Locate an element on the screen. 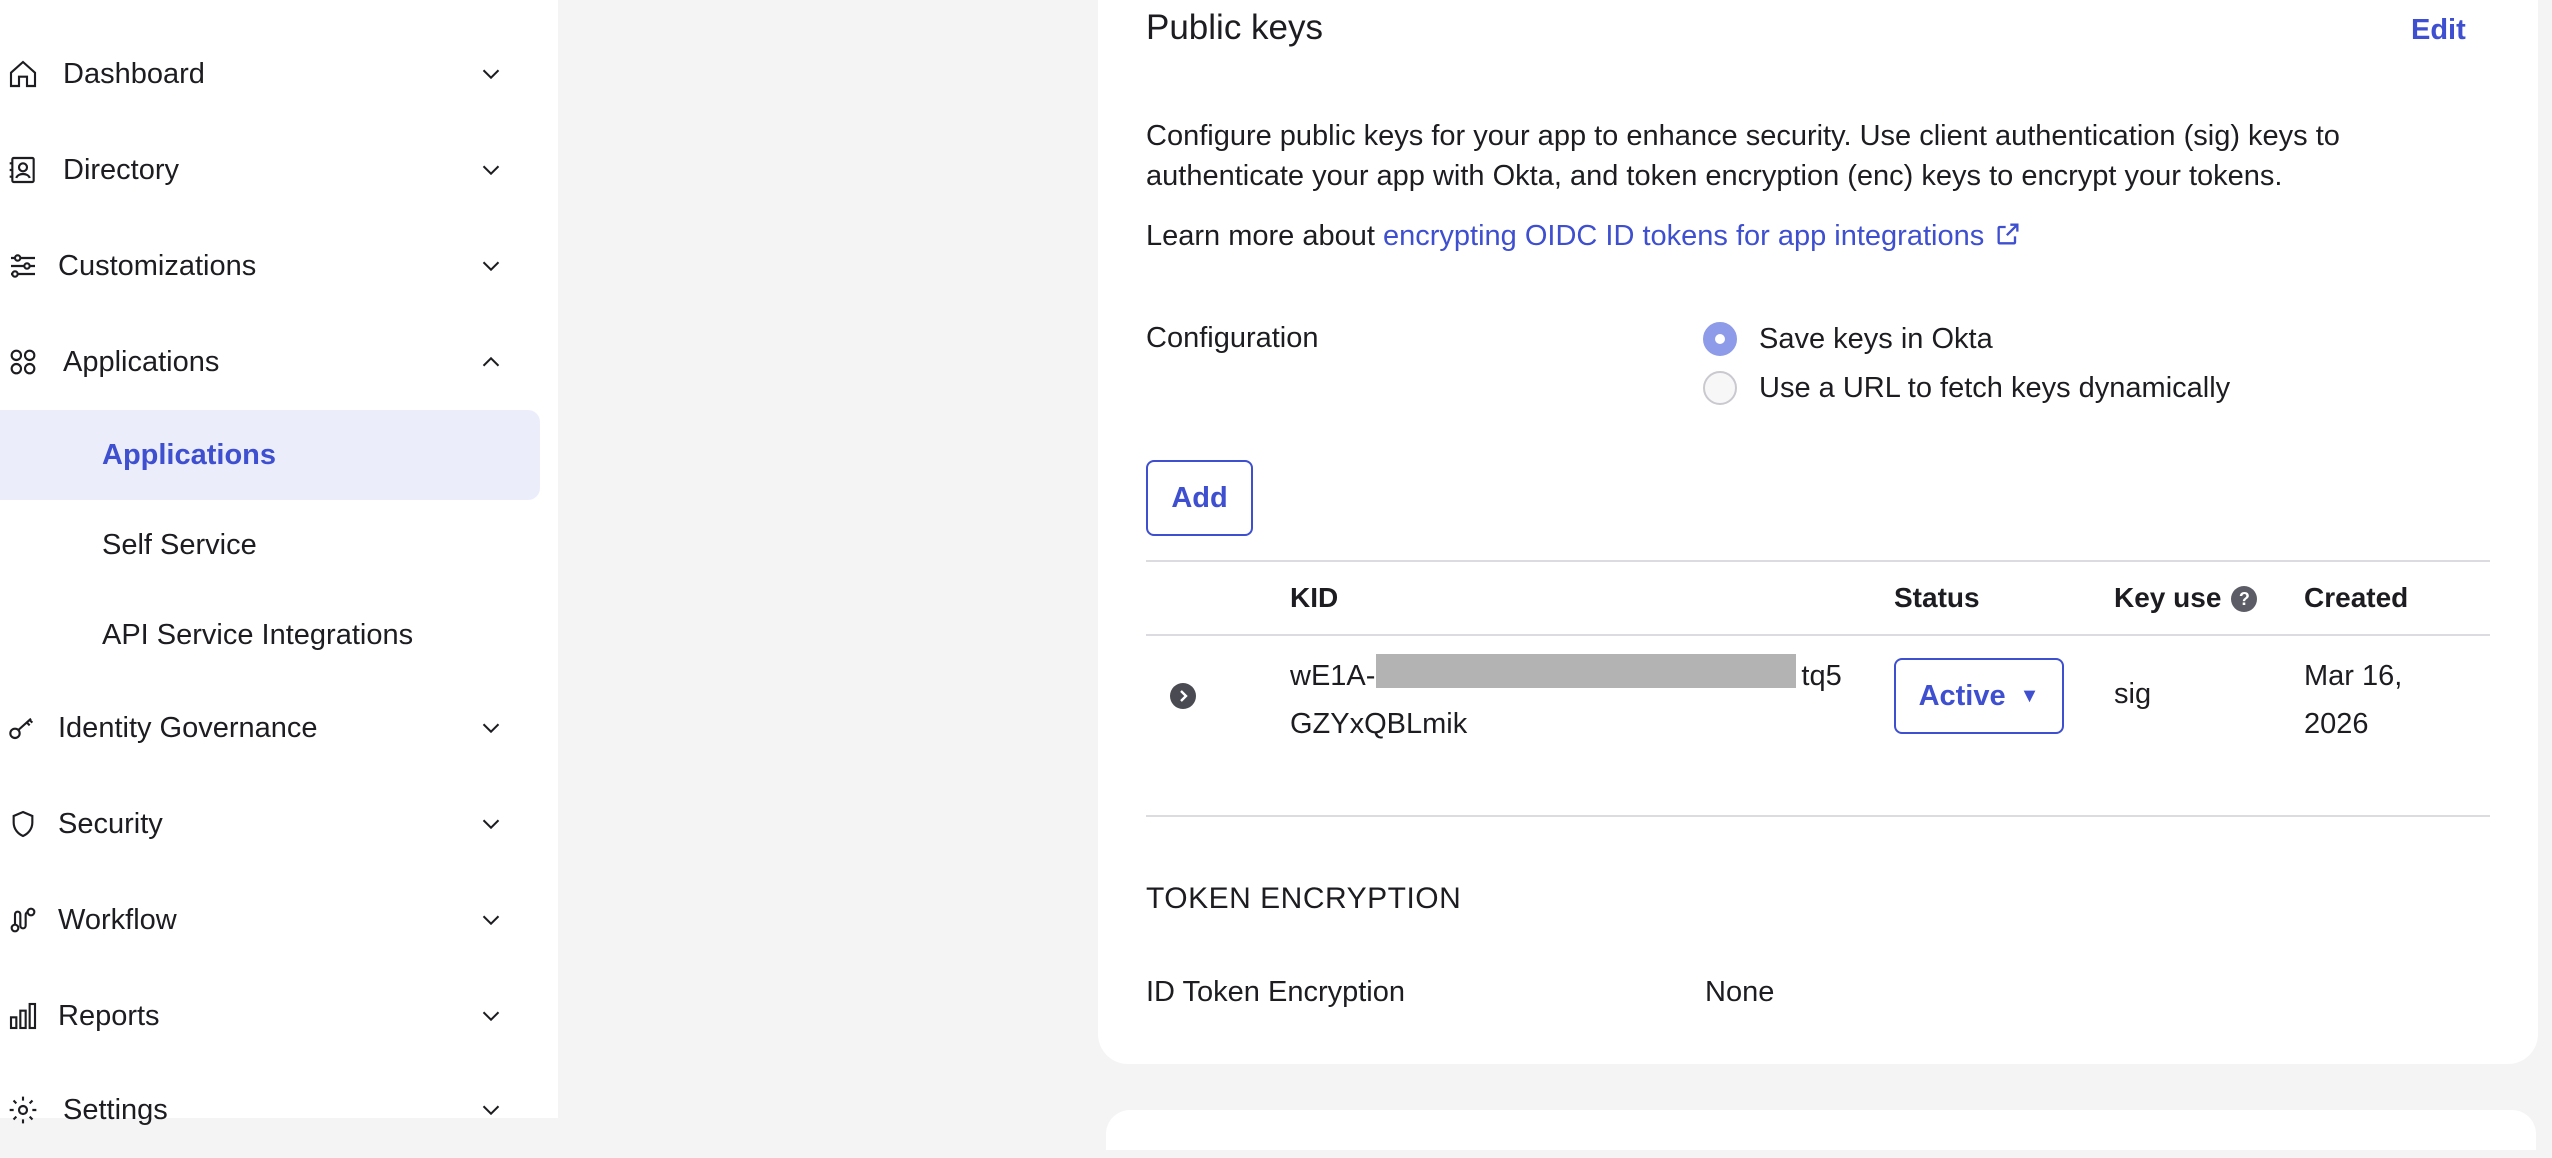 The width and height of the screenshot is (2552, 1158). created-line-1: Mar 16, is located at coordinates (2353, 676).